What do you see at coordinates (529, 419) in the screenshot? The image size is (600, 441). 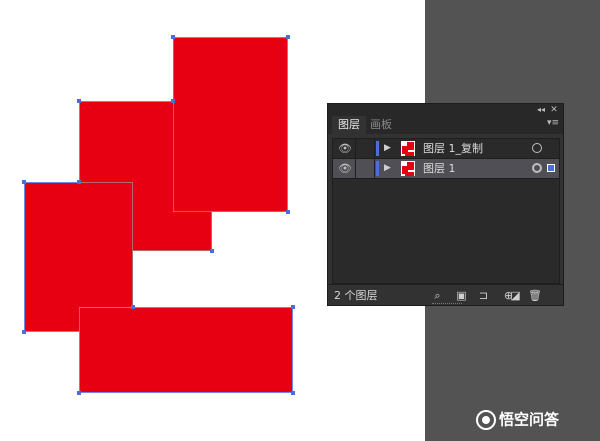 I see `watermark-text: 悟空问答` at bounding box center [529, 419].